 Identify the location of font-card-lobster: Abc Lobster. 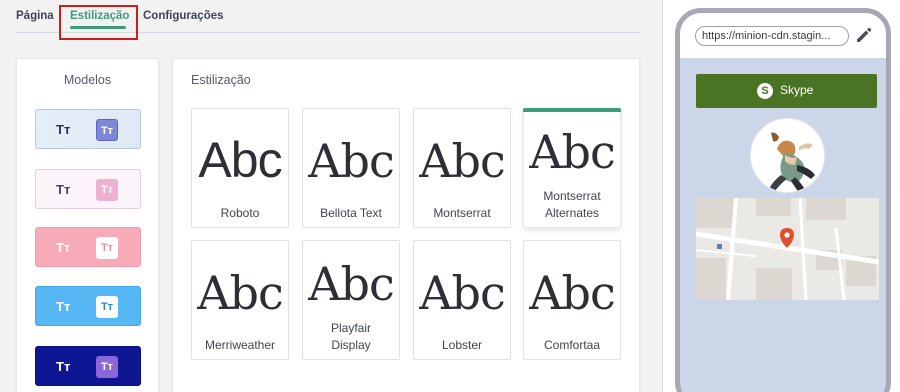
(462, 300).